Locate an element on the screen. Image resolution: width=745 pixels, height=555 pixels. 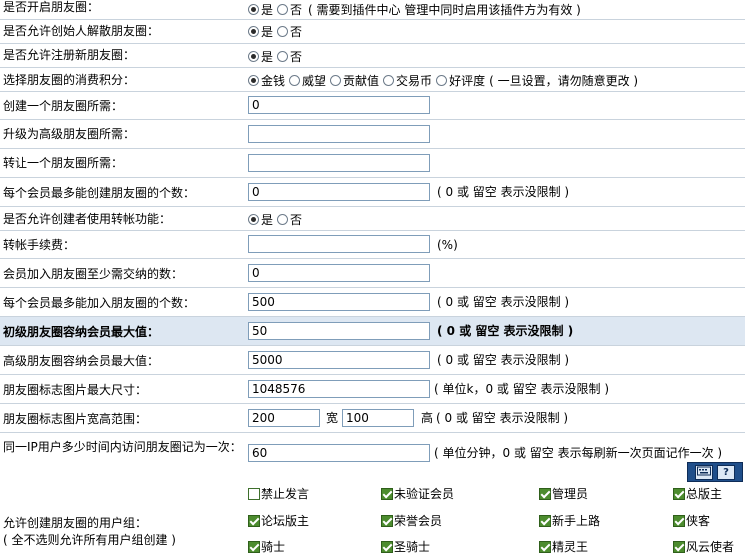
group-name: 风云使者 is located at coordinates (710, 547).